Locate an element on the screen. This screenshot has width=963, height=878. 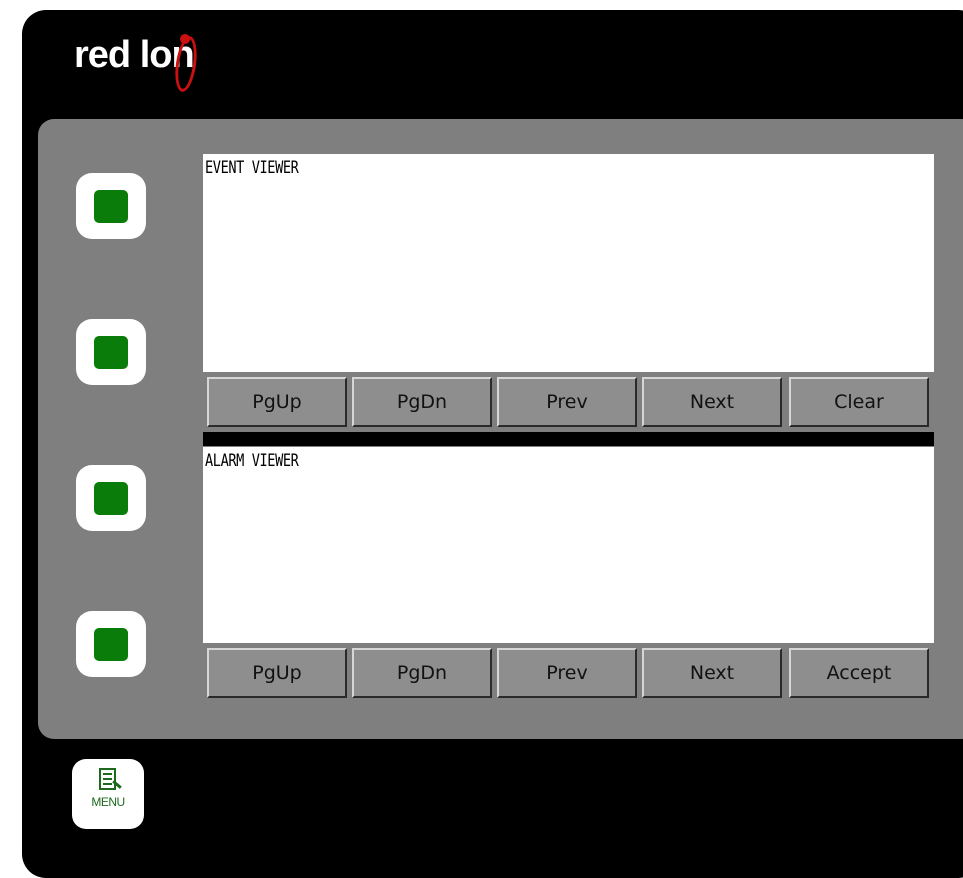
menu-button: MENU is located at coordinates (108, 794).